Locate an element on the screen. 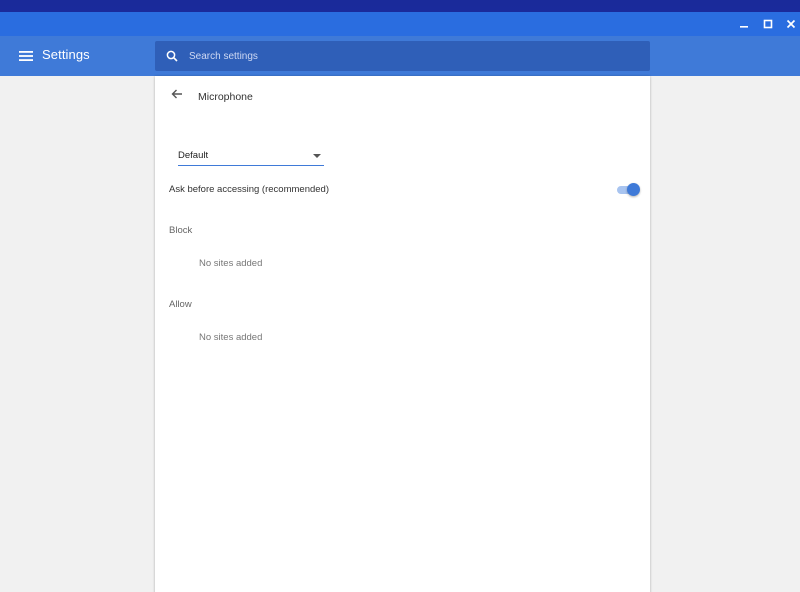  dropdown-arrow-icon is located at coordinates (317, 156).